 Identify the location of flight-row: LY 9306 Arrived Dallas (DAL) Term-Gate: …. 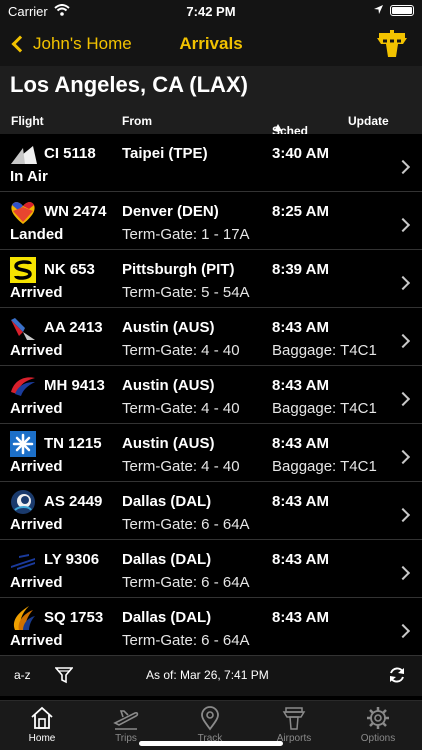
(211, 569).